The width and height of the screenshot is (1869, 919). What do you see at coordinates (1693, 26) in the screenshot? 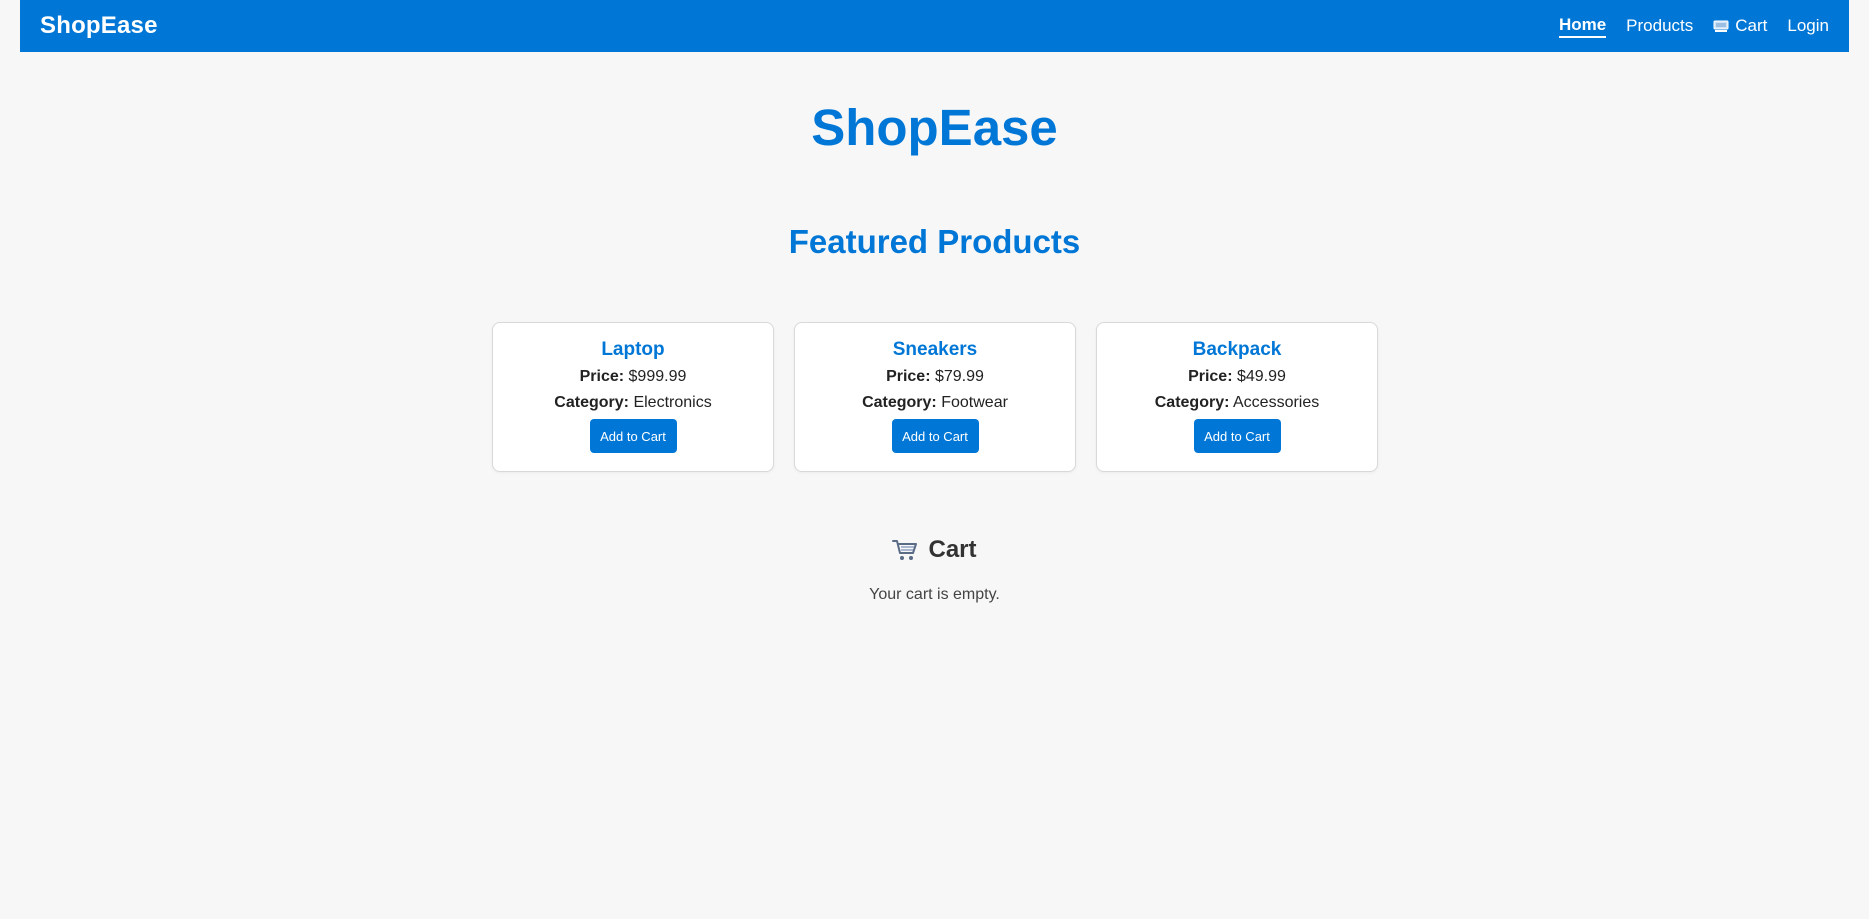
I see `nav-links: Home Products Cart Login` at bounding box center [1693, 26].